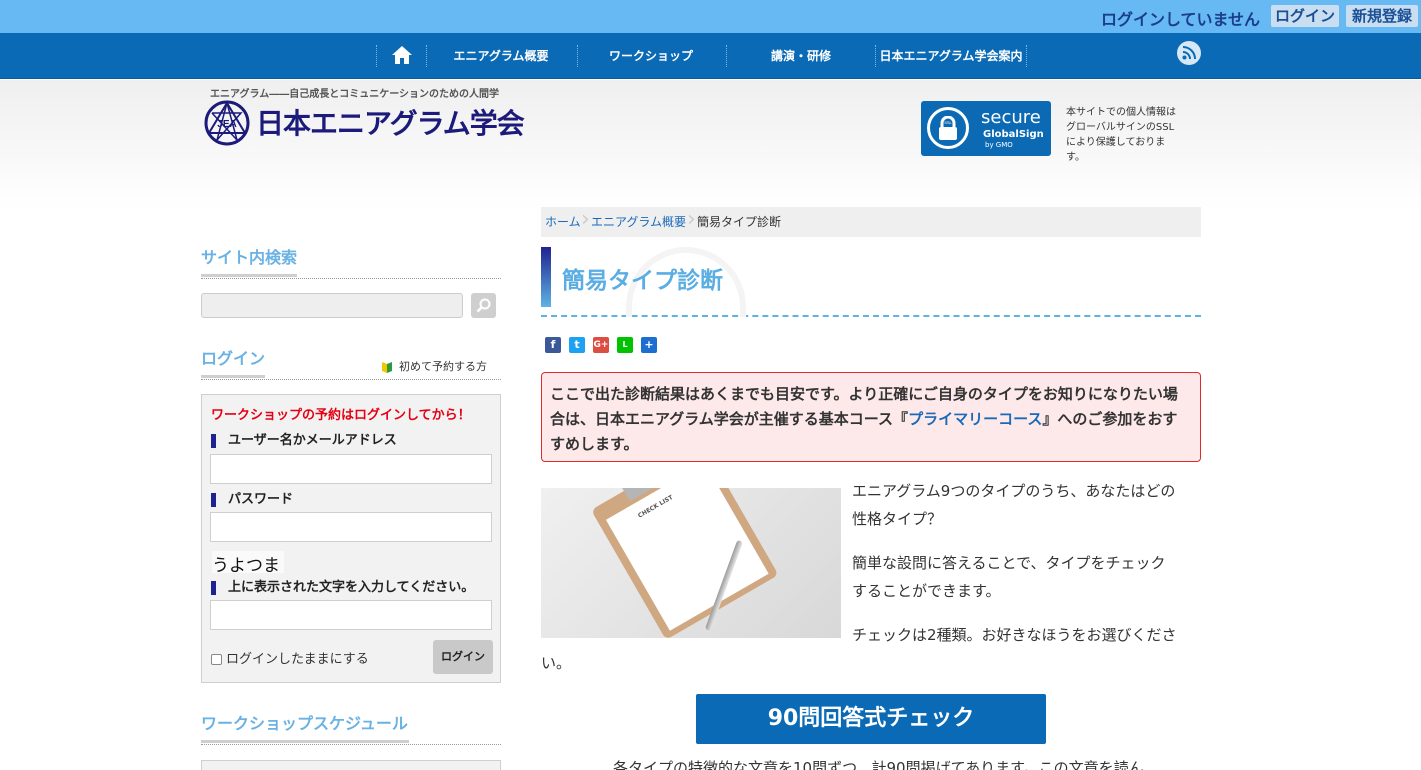 The width and height of the screenshot is (1421, 770). What do you see at coordinates (926, 591) in the screenshot?
I see `intro-line-4: することができます。` at bounding box center [926, 591].